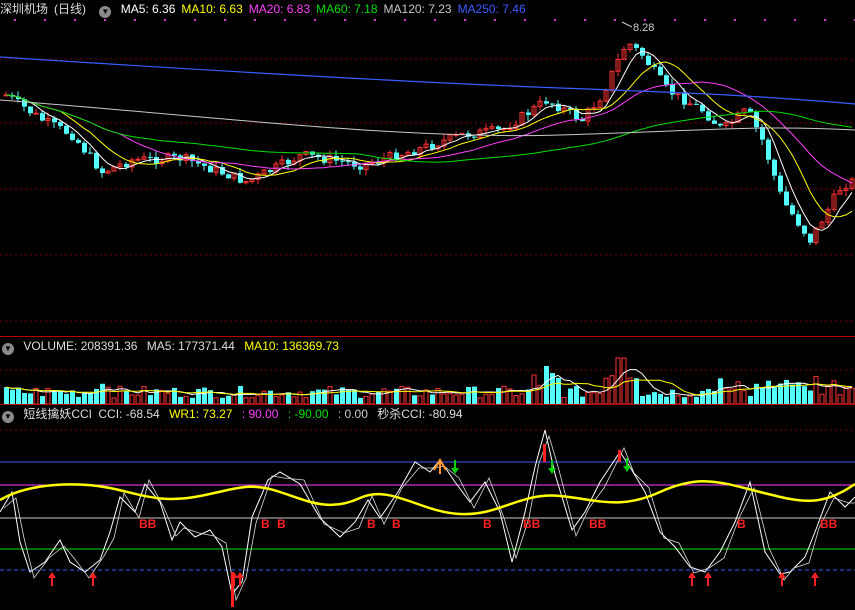 Image resolution: width=855 pixels, height=610 pixels. What do you see at coordinates (352, 414) in the screenshot?
I see `indicator-level-zero: : 0.00` at bounding box center [352, 414].